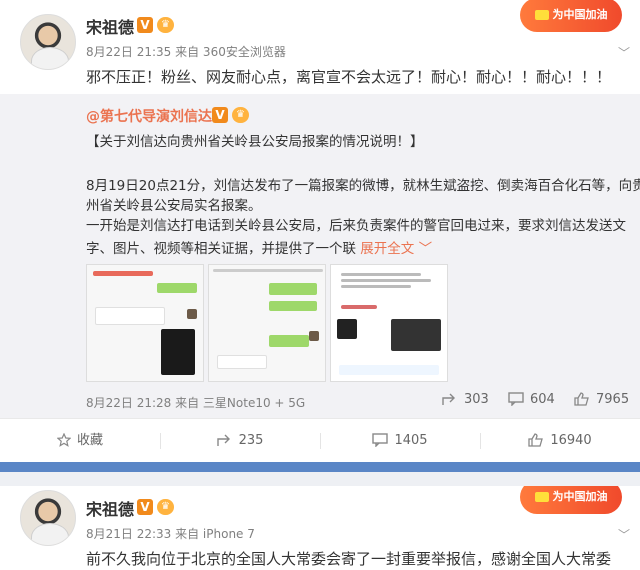 The image size is (640, 570). I want to click on repost-like-count: 7965, so click(601, 399).